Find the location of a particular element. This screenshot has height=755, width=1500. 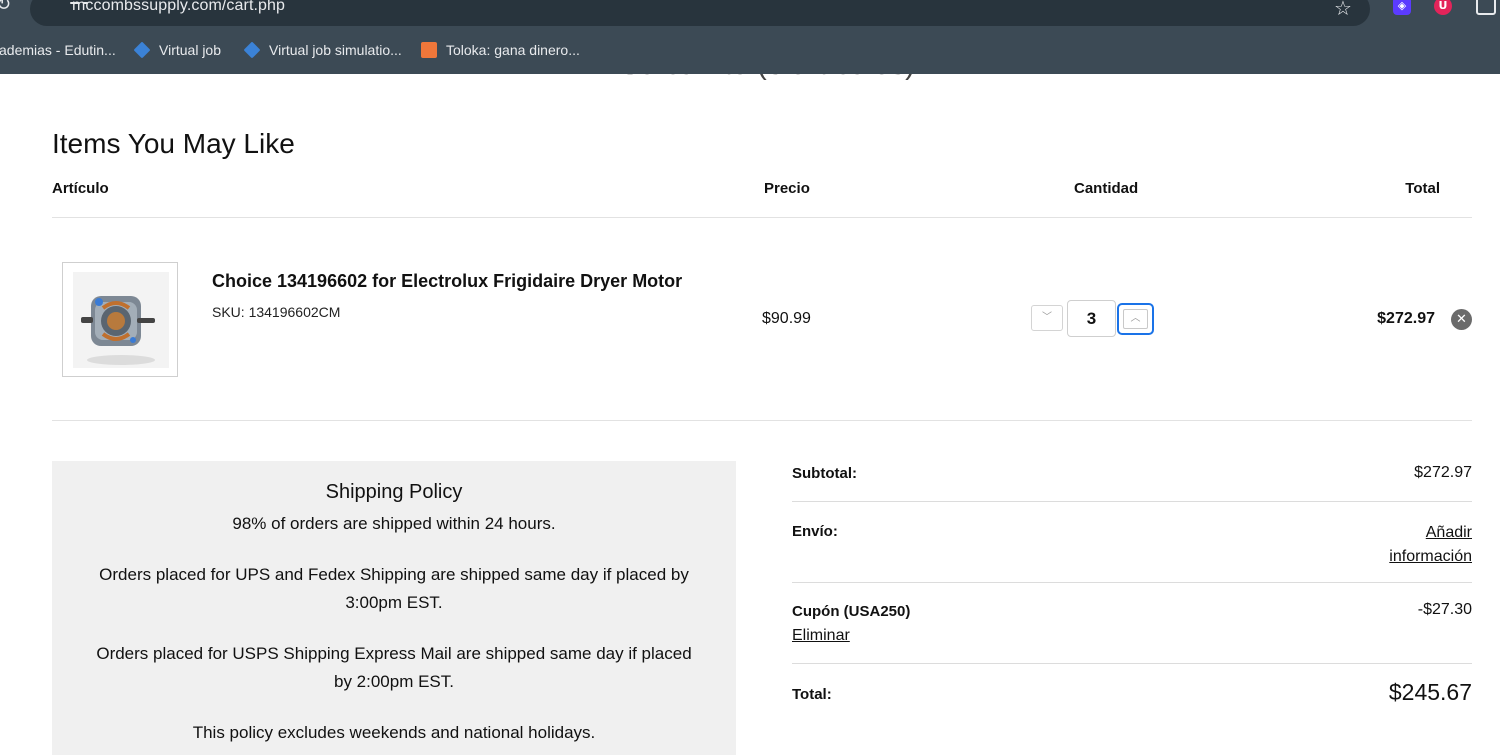

section-title: Items You May Like is located at coordinates (173, 143).